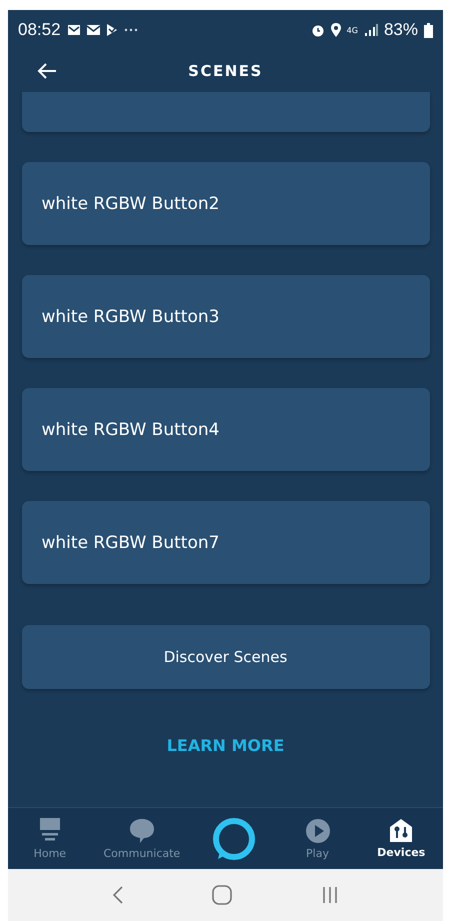  I want to click on back-button, so click(47, 71).